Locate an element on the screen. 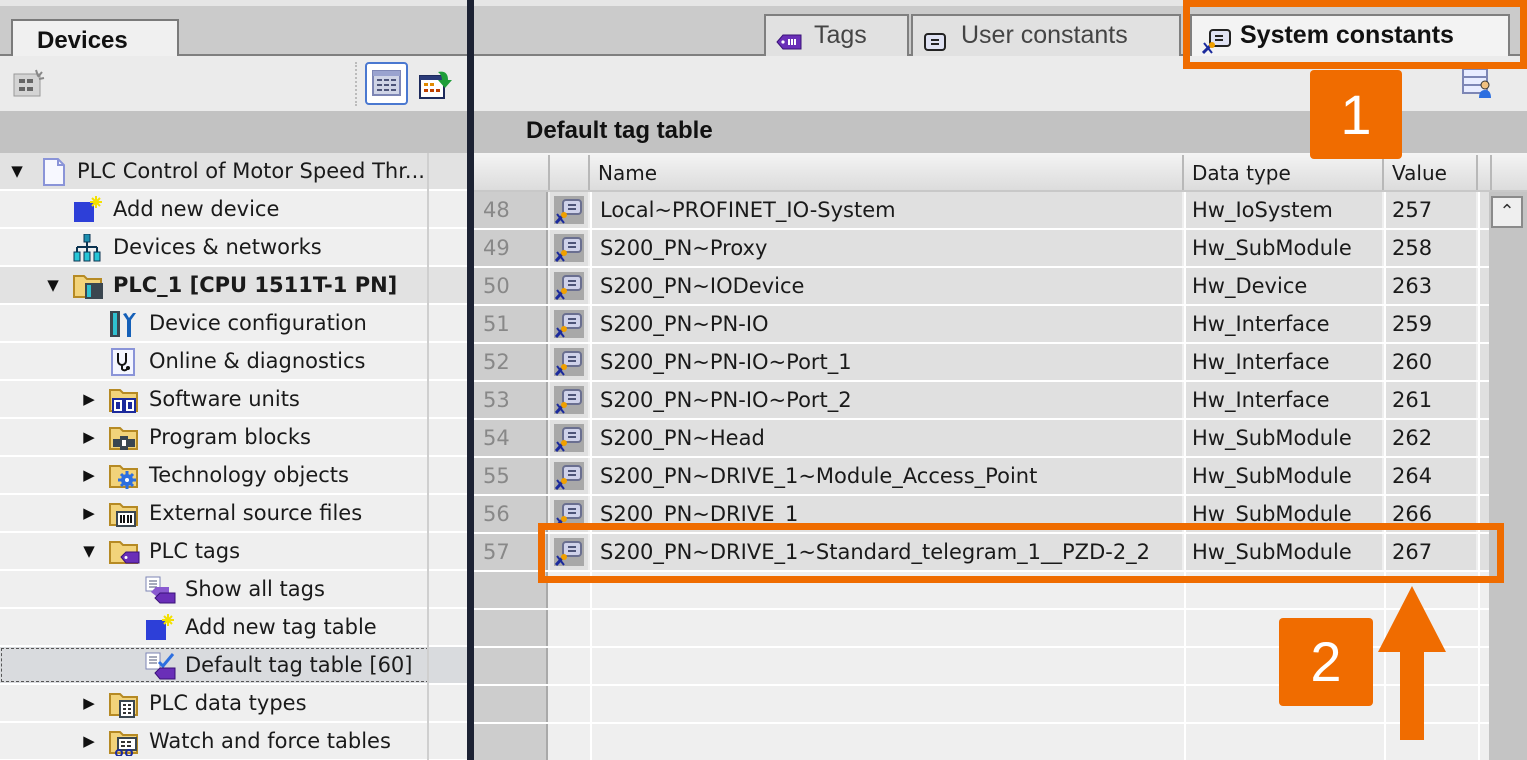 The image size is (1527, 760). row-number: 53 is located at coordinates (511, 400).